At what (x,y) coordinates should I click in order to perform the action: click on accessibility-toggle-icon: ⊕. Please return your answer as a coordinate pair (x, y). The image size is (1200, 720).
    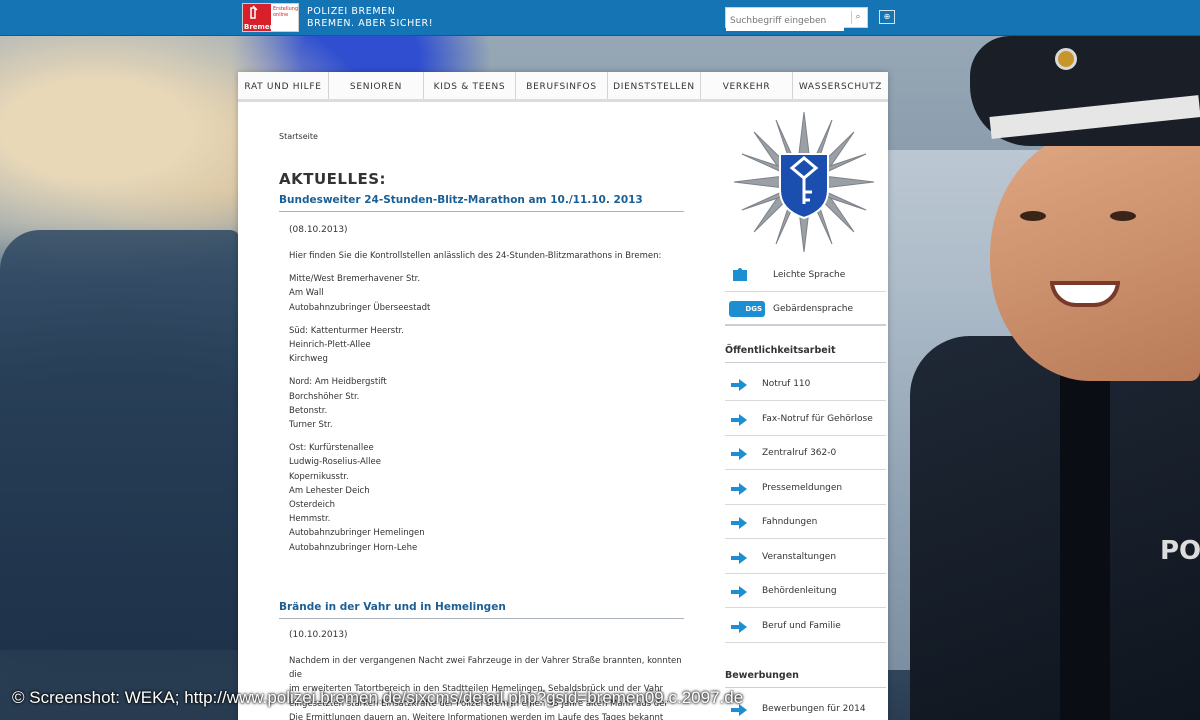
    Looking at the image, I should click on (887, 17).